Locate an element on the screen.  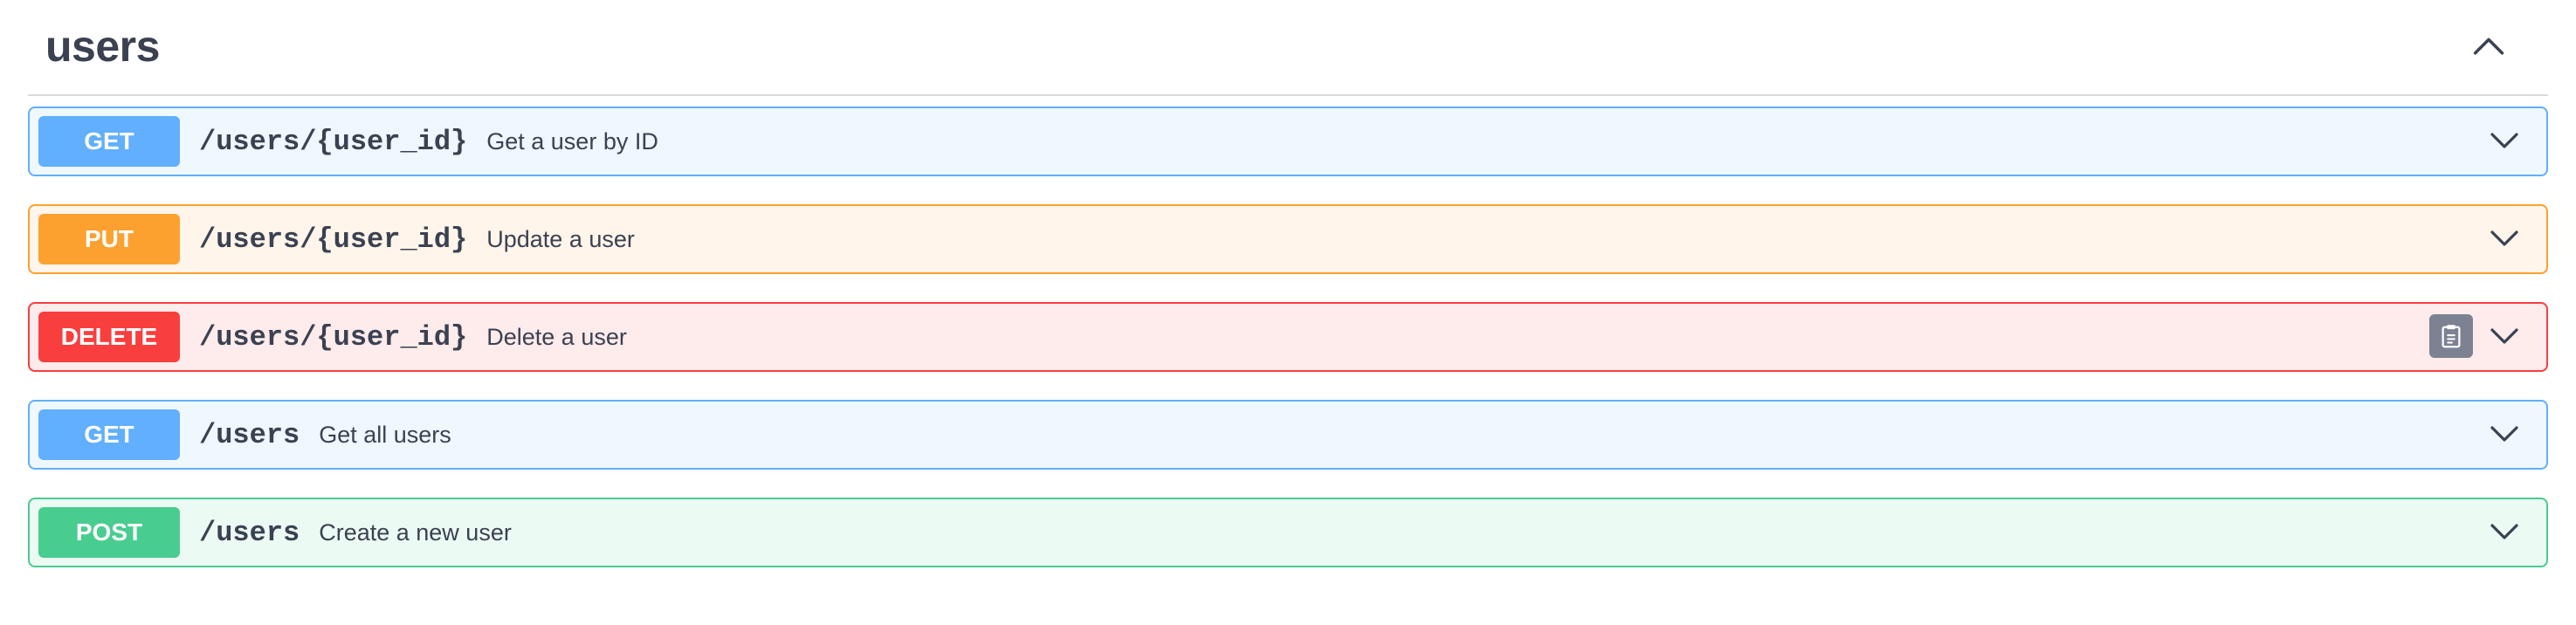
clipboard-copy-icon is located at coordinates (2451, 336).